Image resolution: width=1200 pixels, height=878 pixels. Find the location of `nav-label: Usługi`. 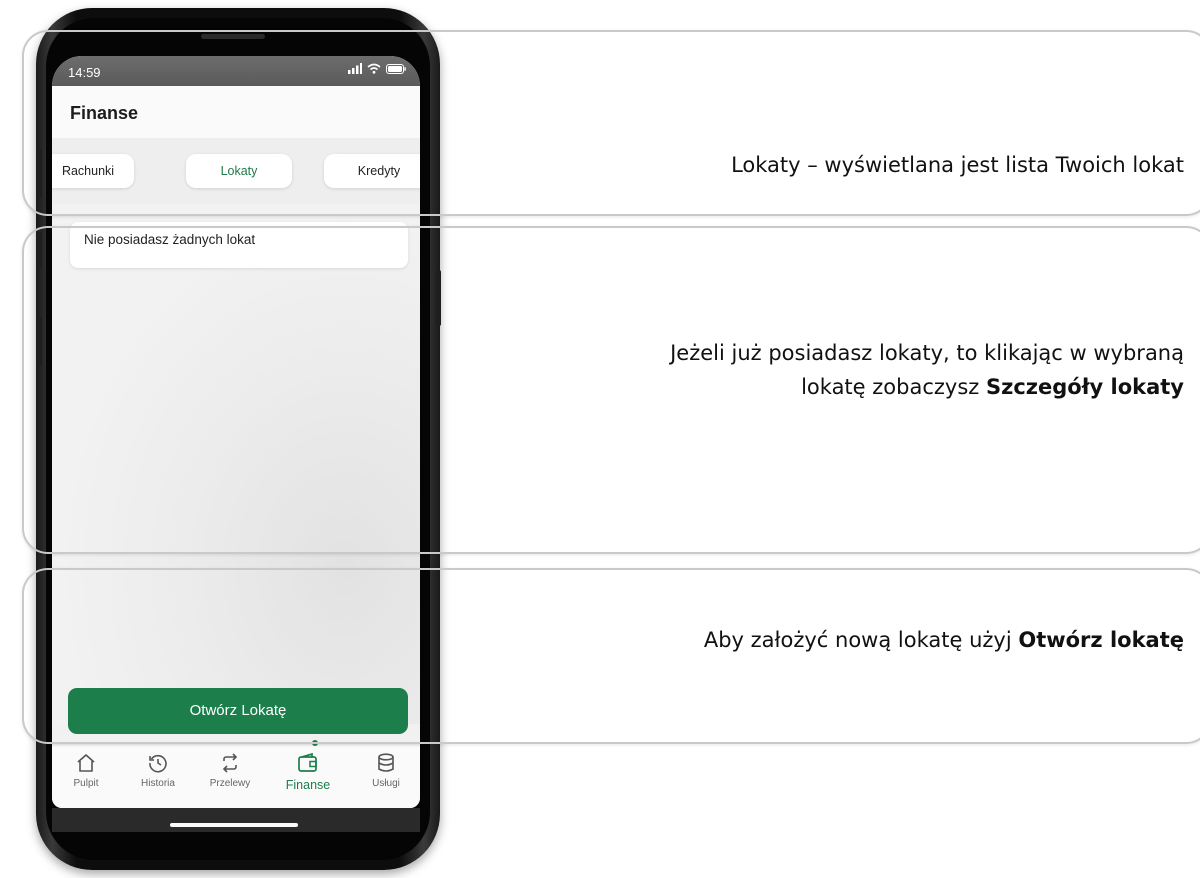

nav-label: Usługi is located at coordinates (386, 783).